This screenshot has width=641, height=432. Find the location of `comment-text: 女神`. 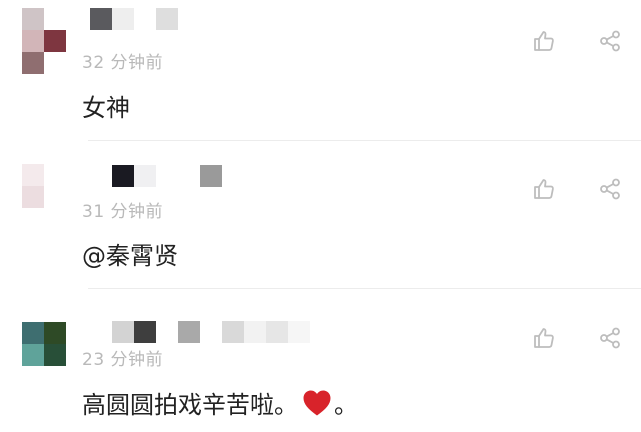

comment-text: 女神 is located at coordinates (106, 108).